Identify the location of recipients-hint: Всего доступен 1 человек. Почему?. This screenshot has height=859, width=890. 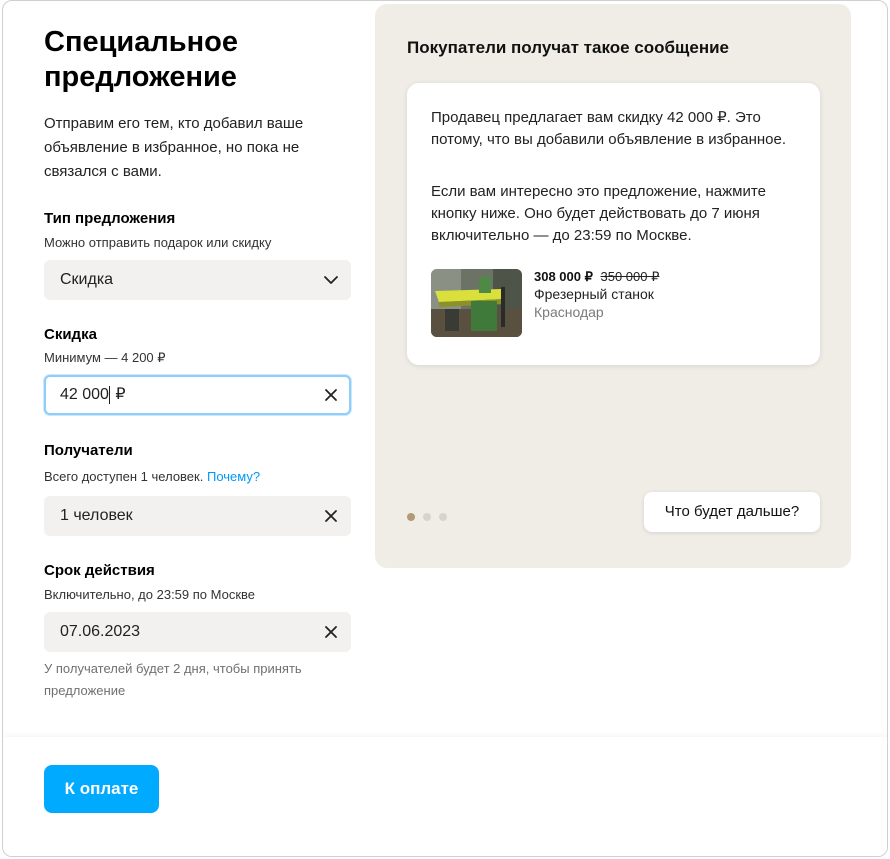
(152, 477).